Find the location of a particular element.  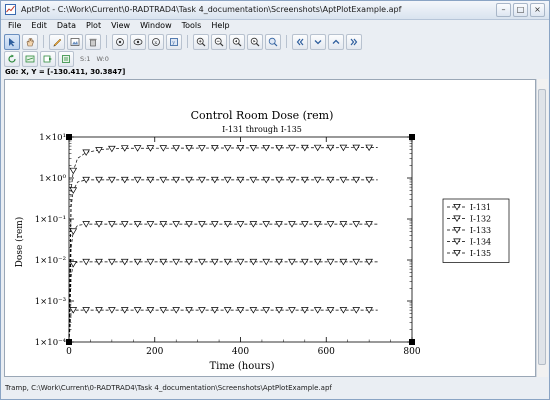

y-tick-label: 1×10⁻⁴ is located at coordinates (51, 343).